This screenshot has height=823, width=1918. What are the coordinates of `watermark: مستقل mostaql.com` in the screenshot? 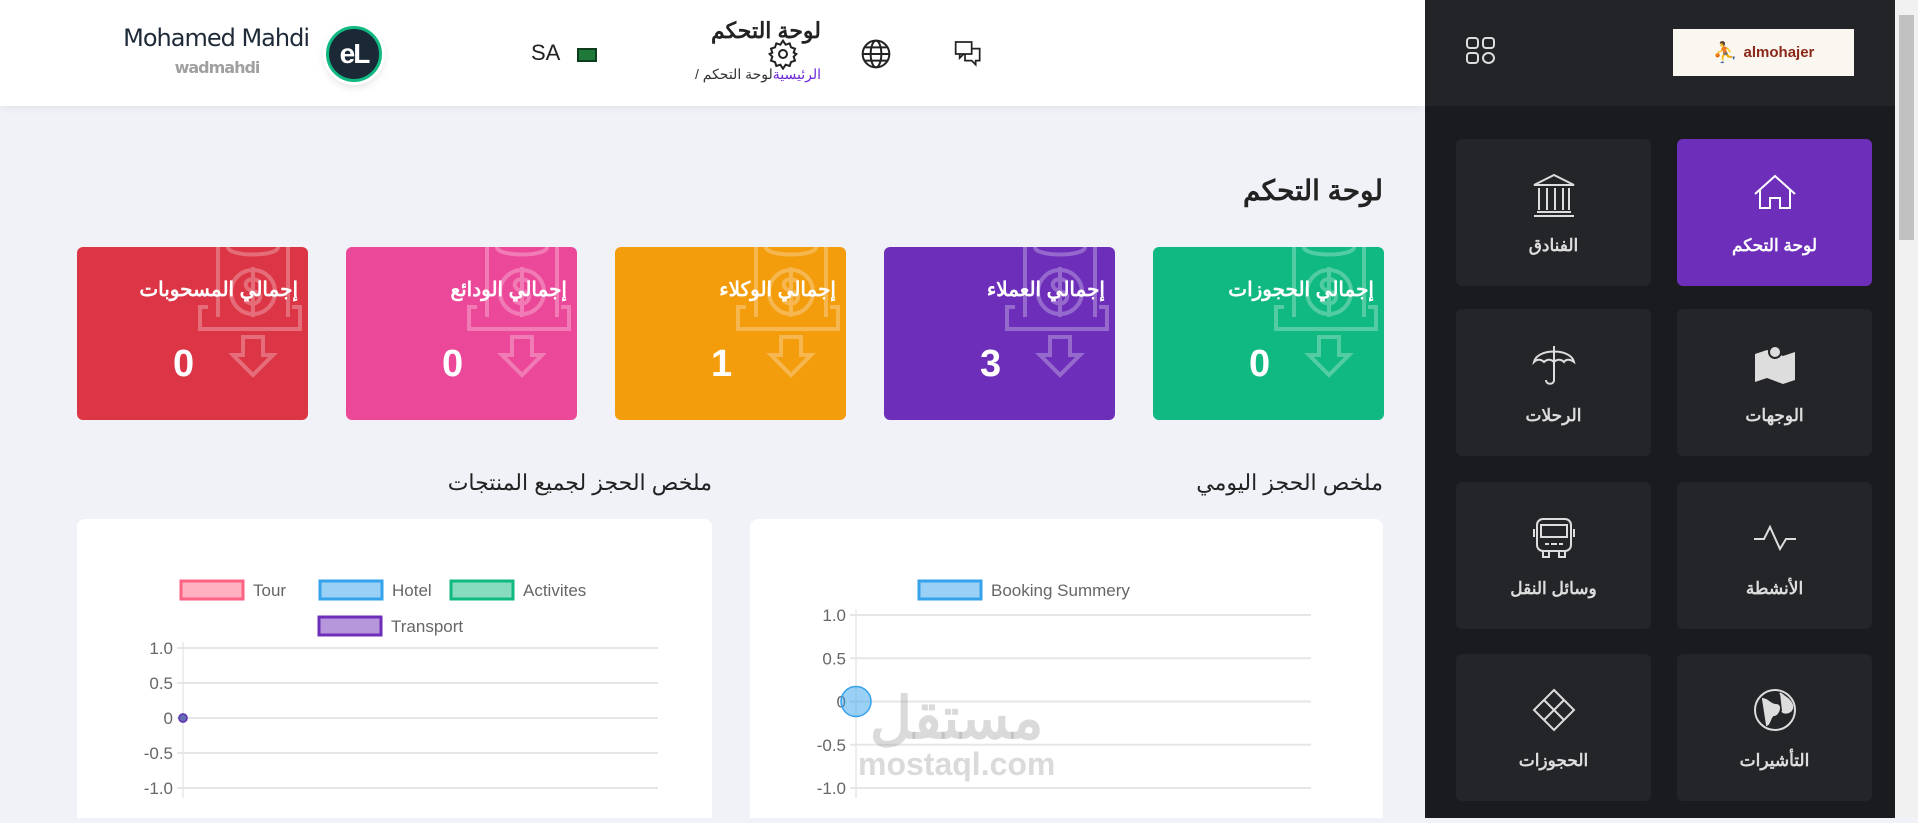 It's located at (957, 734).